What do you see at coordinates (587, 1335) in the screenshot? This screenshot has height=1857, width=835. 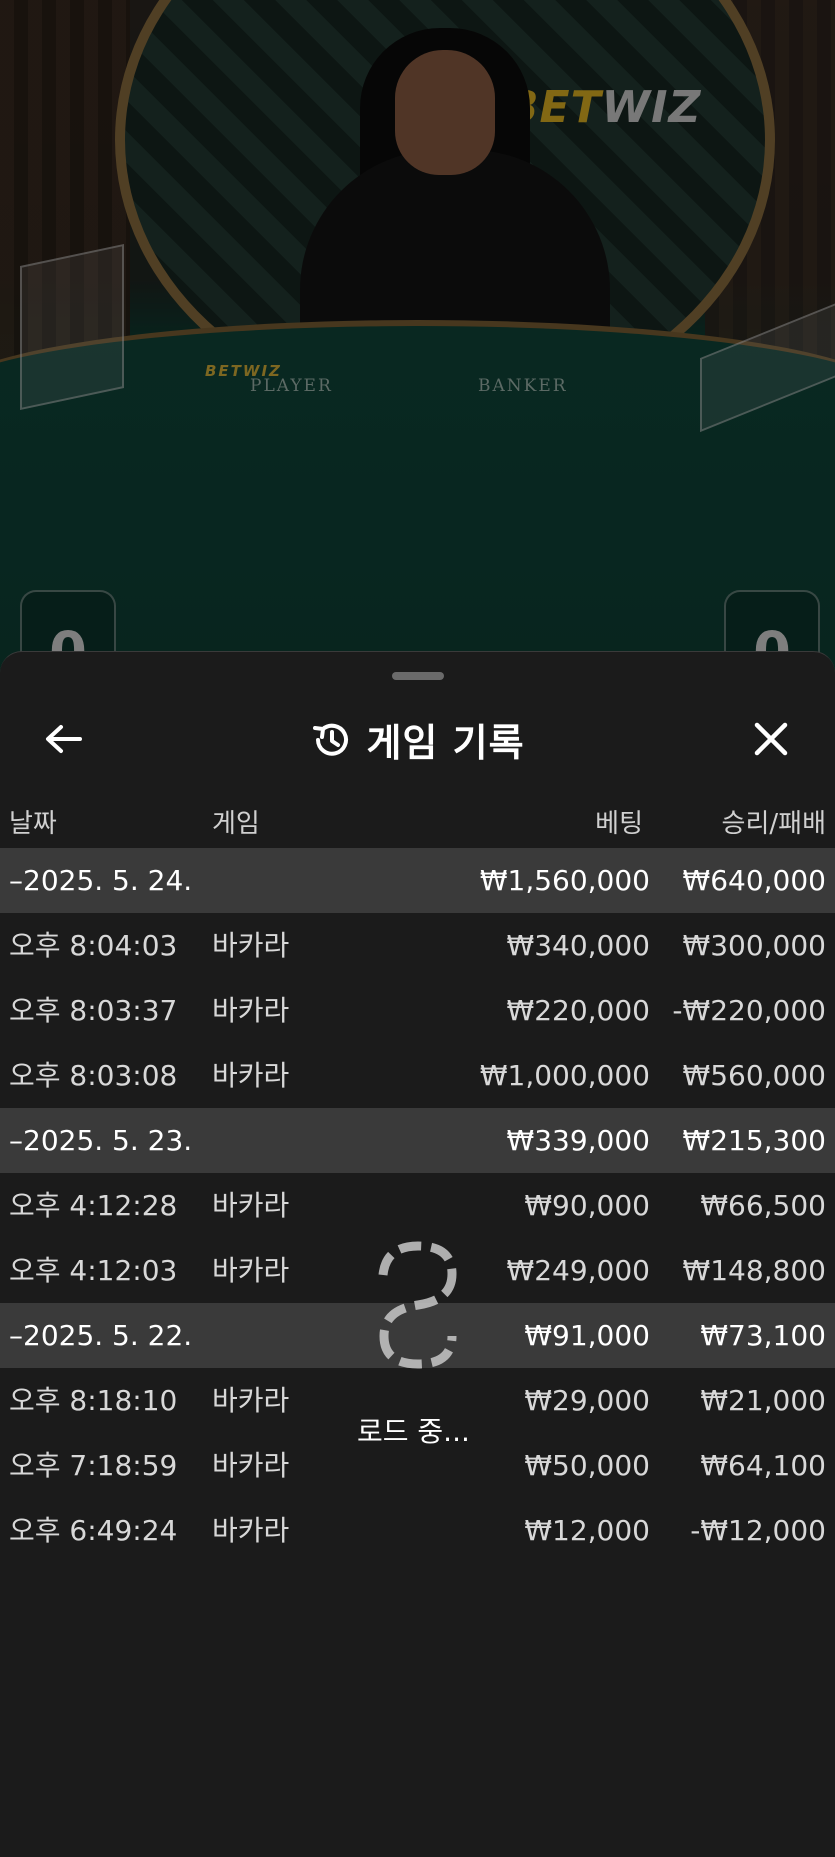 I see `group-bet-total: ₩91,000` at bounding box center [587, 1335].